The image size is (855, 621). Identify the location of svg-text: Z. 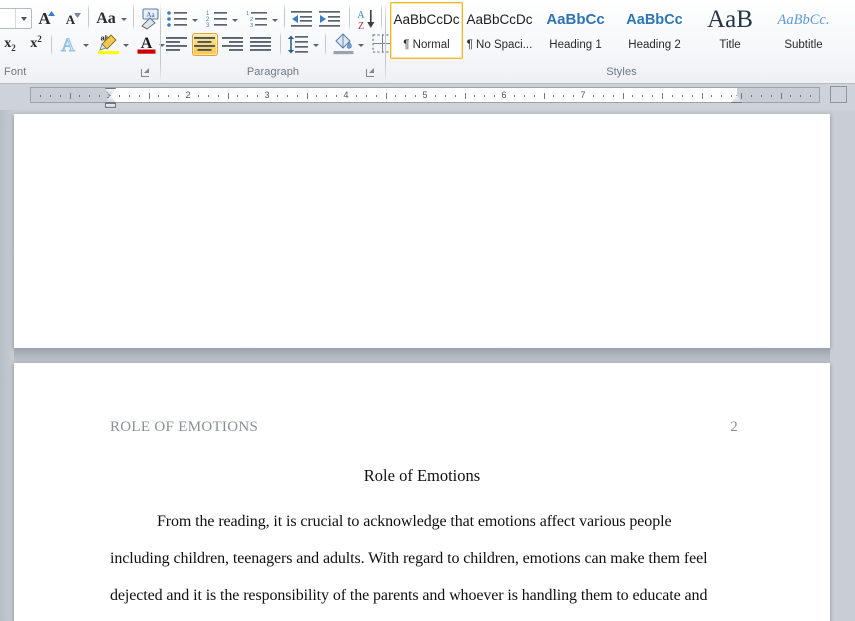
(360, 25).